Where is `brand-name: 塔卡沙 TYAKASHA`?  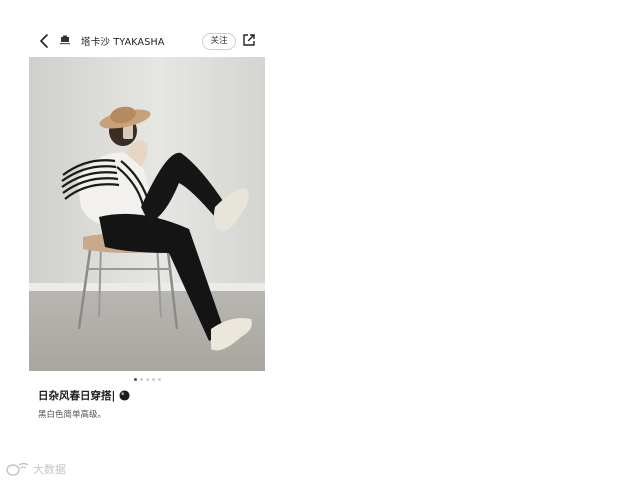
brand-name: 塔卡沙 TYAKASHA is located at coordinates (123, 41).